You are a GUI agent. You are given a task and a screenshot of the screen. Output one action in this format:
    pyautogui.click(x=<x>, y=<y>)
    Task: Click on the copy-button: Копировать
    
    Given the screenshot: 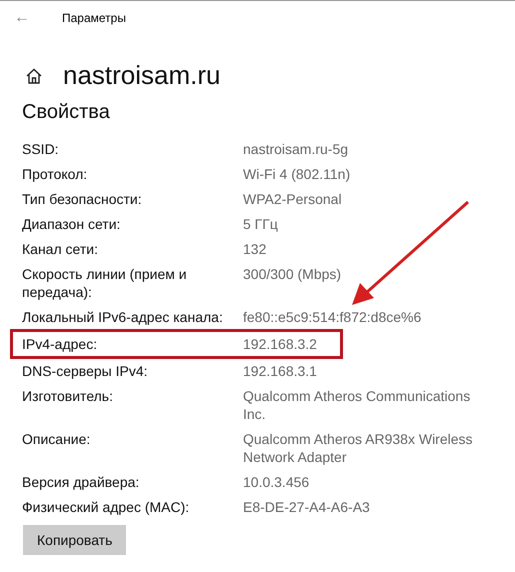 What is the action you would take?
    pyautogui.click(x=74, y=540)
    